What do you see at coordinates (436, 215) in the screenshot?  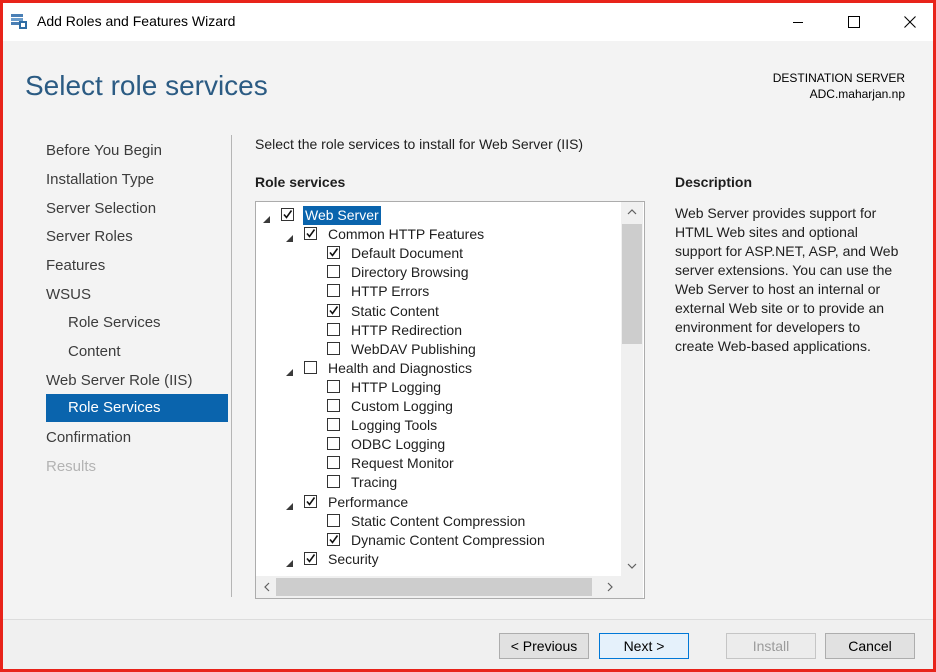 I see `tree-item-web-server: Web Server` at bounding box center [436, 215].